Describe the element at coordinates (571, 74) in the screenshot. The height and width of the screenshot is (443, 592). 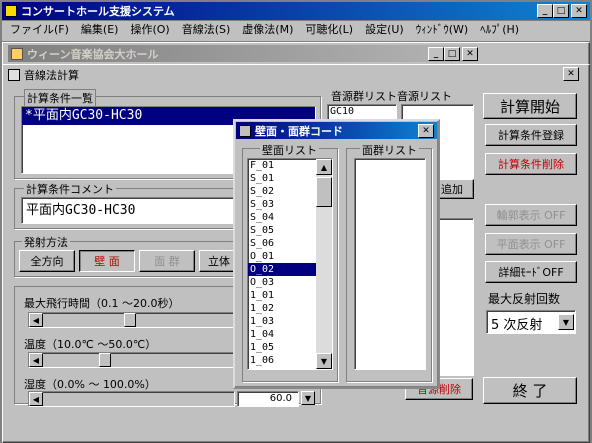
I see `calc-close-button: ✕` at that location.